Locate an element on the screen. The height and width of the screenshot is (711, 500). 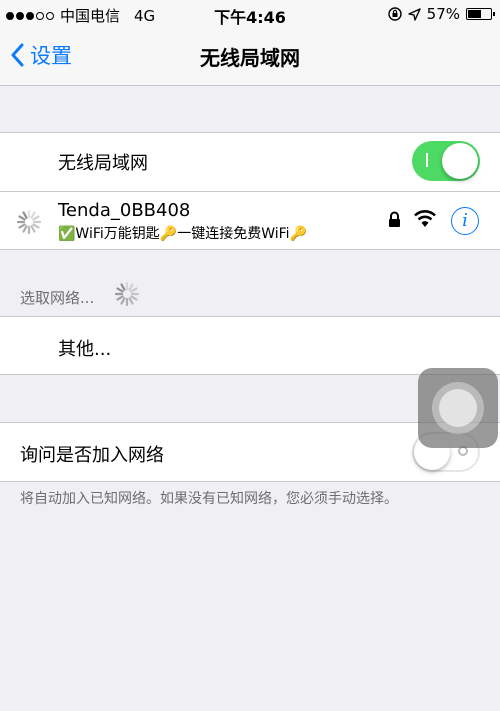
network-name: Tenda_0BB408 is located at coordinates (124, 210).